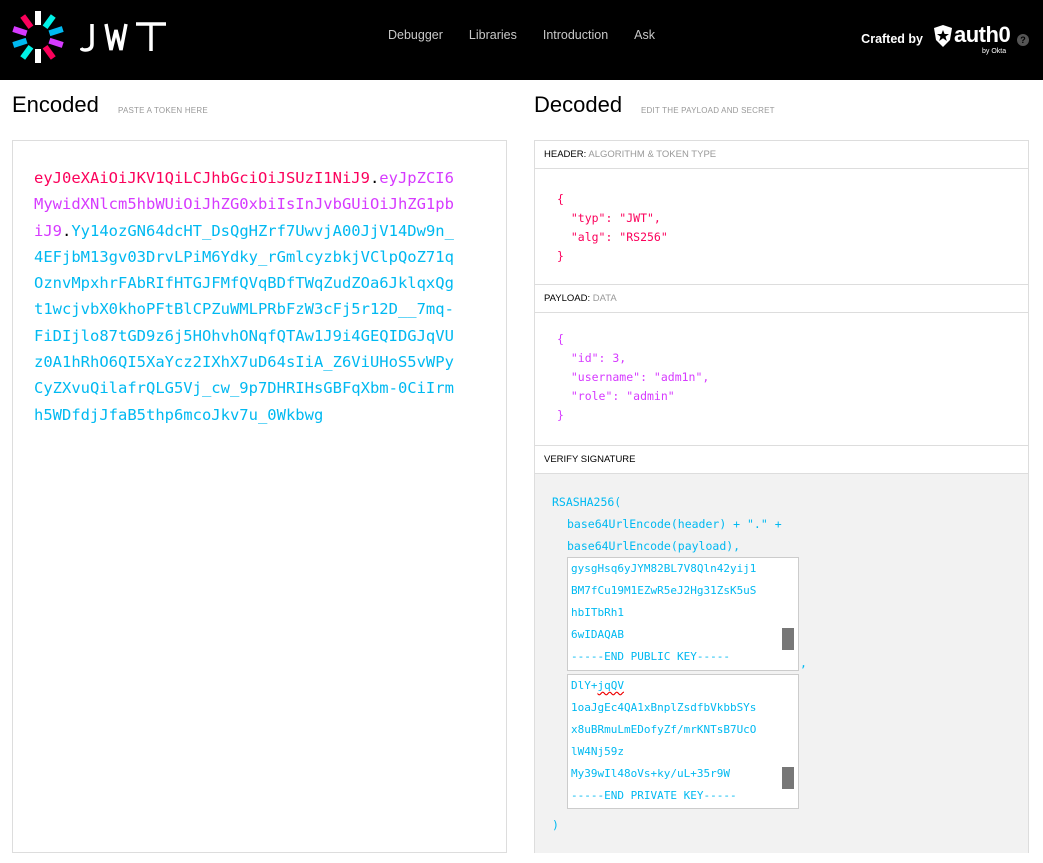  What do you see at coordinates (590, 459) in the screenshot?
I see `verify-label: VERIFY SIGNATURE` at bounding box center [590, 459].